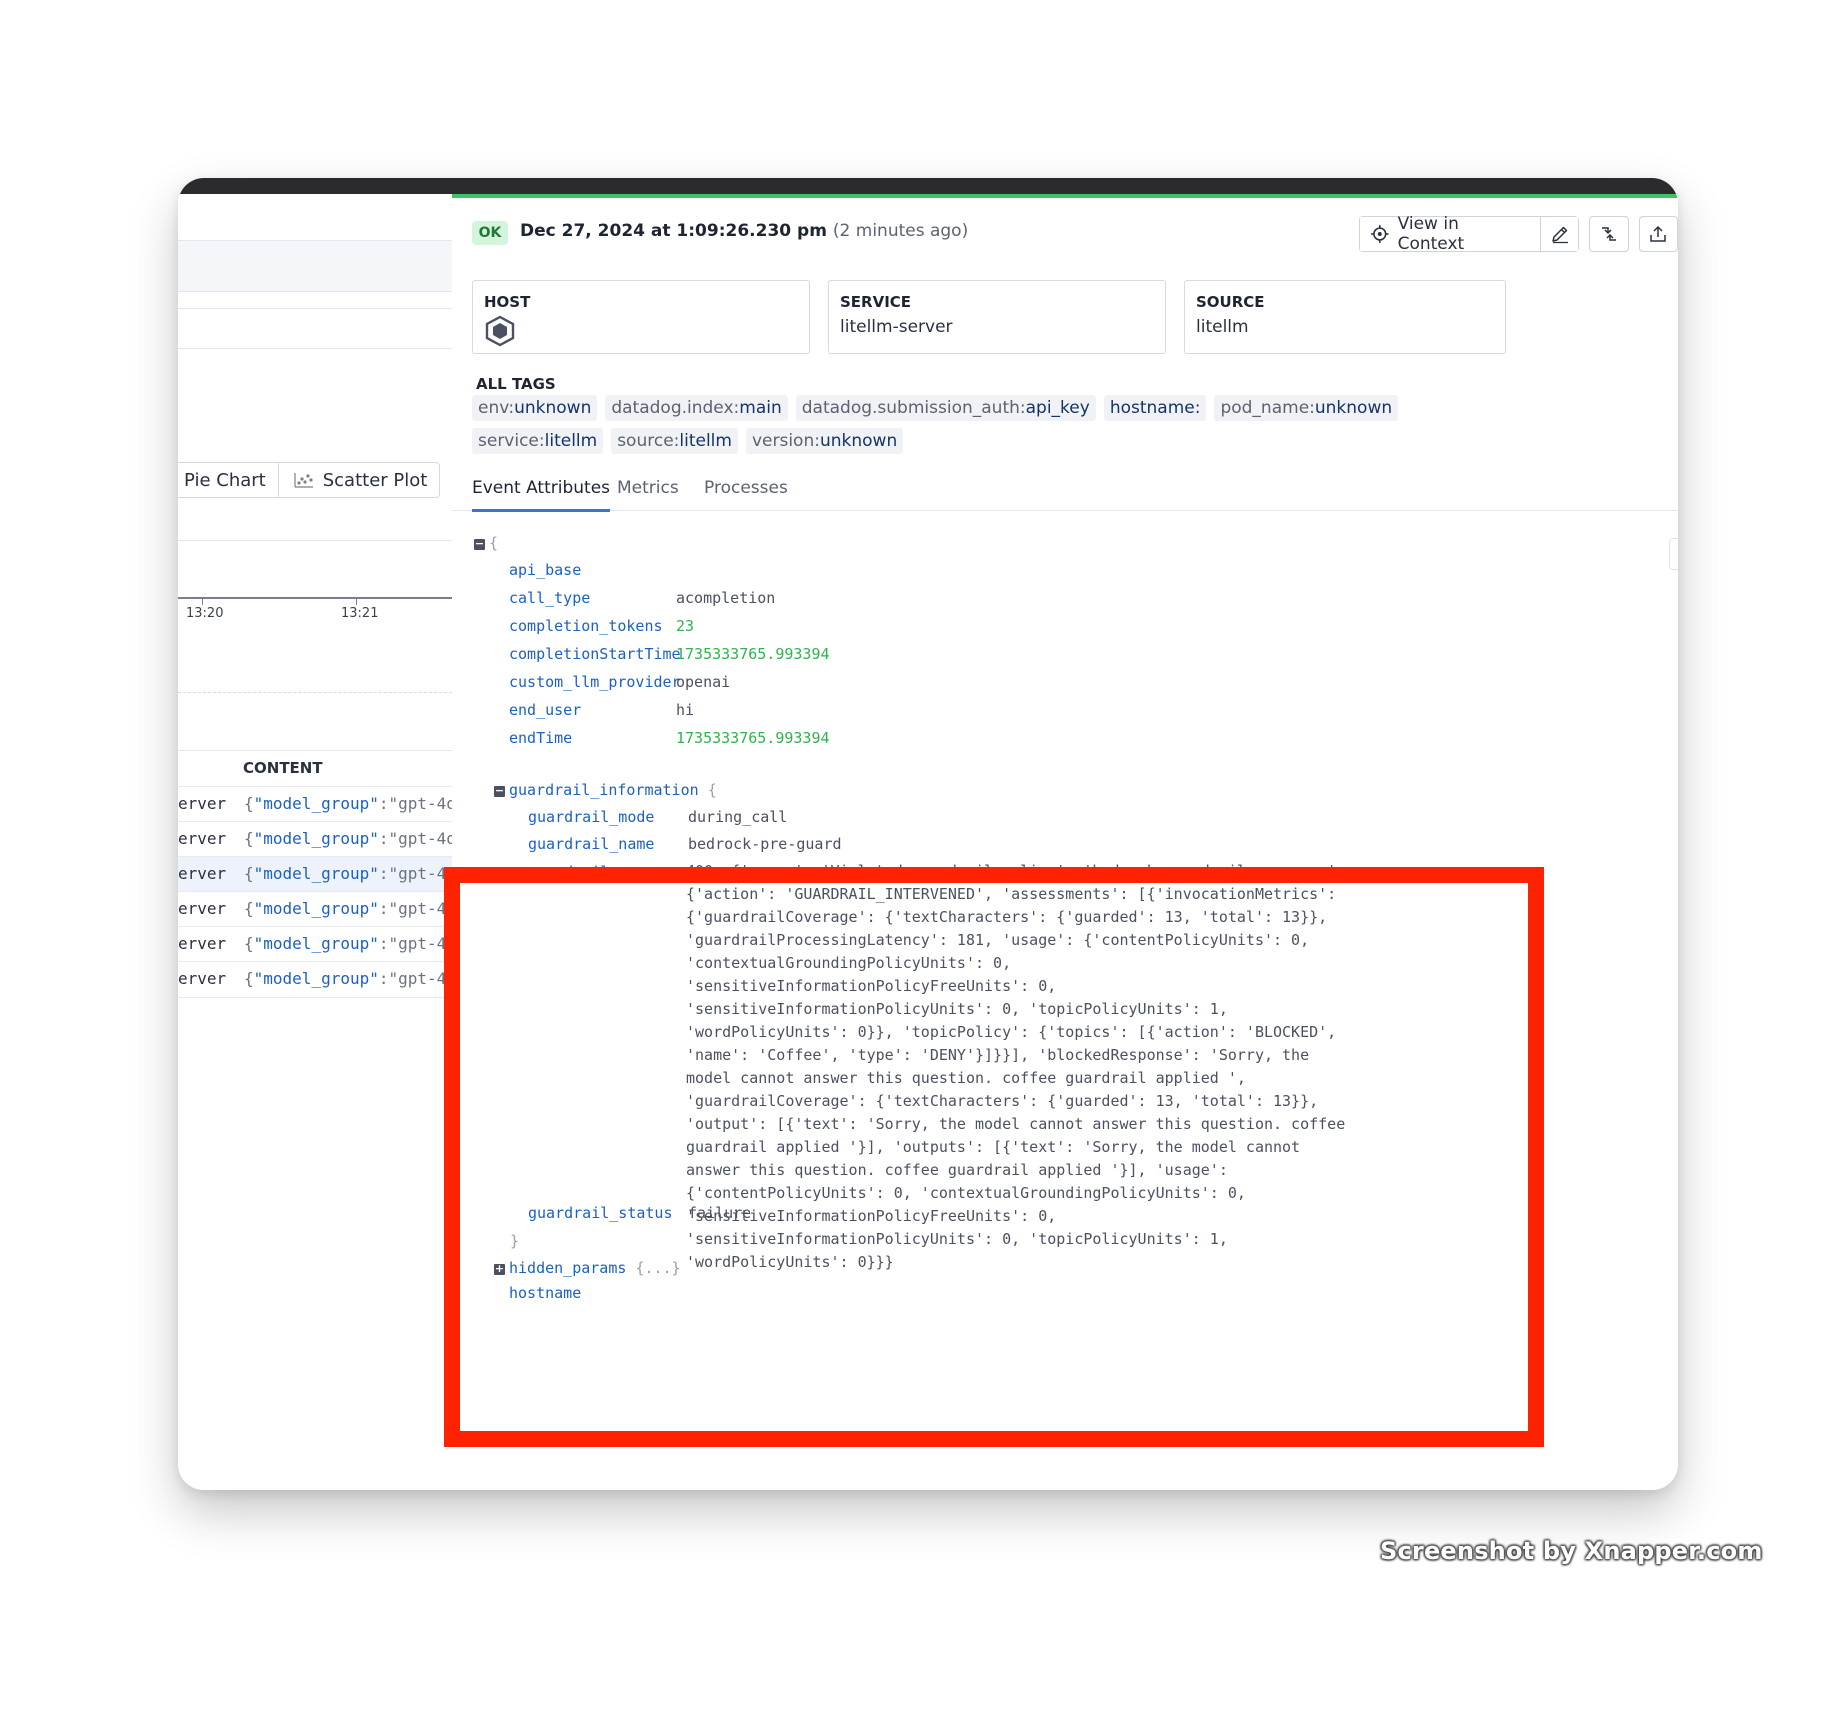  I want to click on attribute-value: acompletion, so click(725, 598).